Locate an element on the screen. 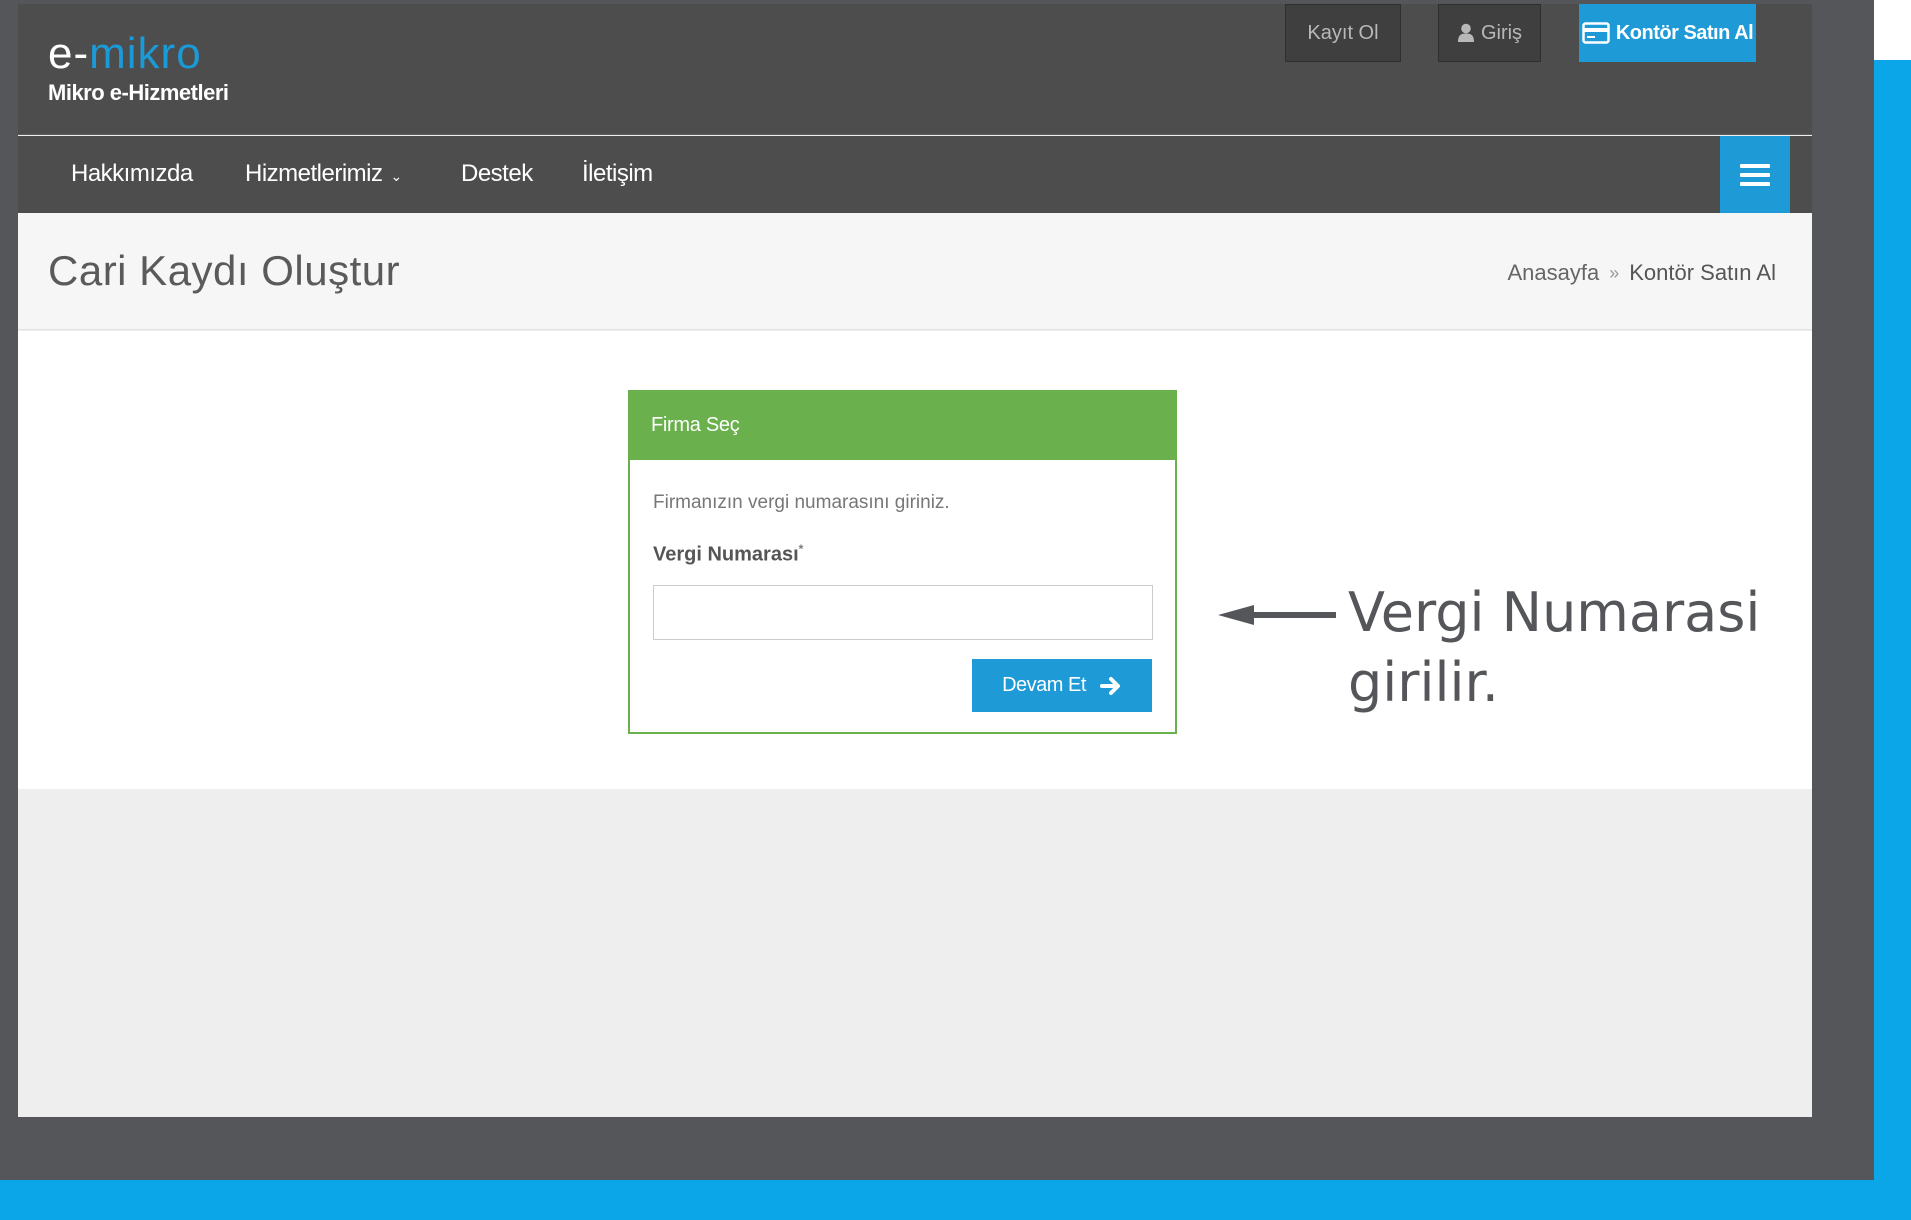 Image resolution: width=1911 pixels, height=1220 pixels. menu-toggle-button is located at coordinates (1755, 174).